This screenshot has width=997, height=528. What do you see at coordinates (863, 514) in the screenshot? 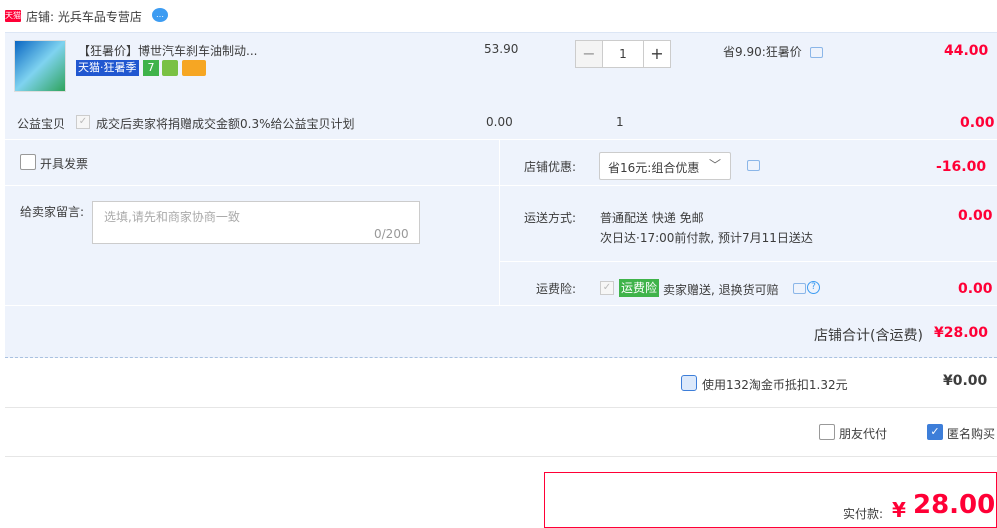
I see `pay-label: 实付款:` at bounding box center [863, 514].